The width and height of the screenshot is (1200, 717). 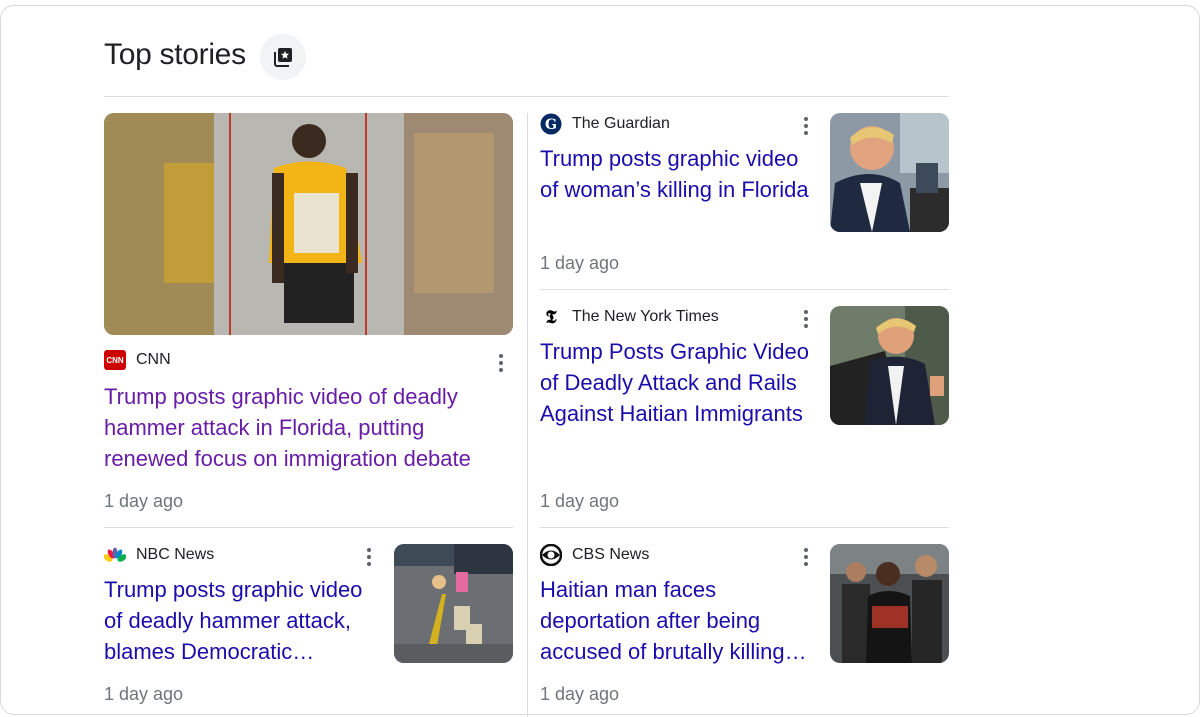 What do you see at coordinates (889, 172) in the screenshot?
I see `story-thumbnail-guardian` at bounding box center [889, 172].